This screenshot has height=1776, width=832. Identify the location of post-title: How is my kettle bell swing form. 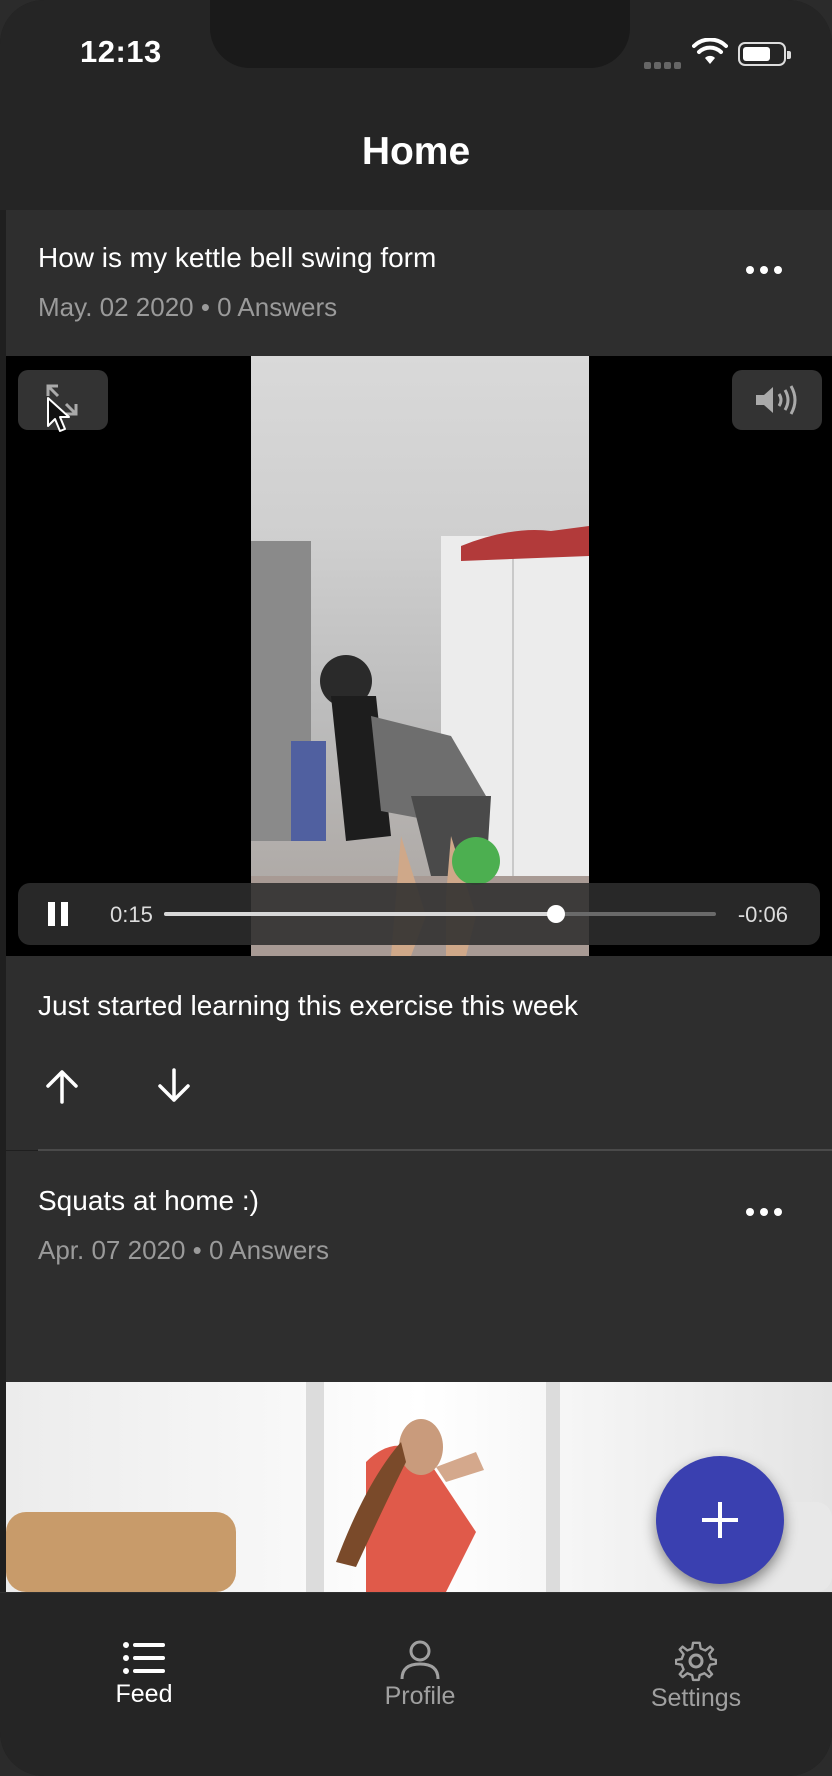
(237, 257).